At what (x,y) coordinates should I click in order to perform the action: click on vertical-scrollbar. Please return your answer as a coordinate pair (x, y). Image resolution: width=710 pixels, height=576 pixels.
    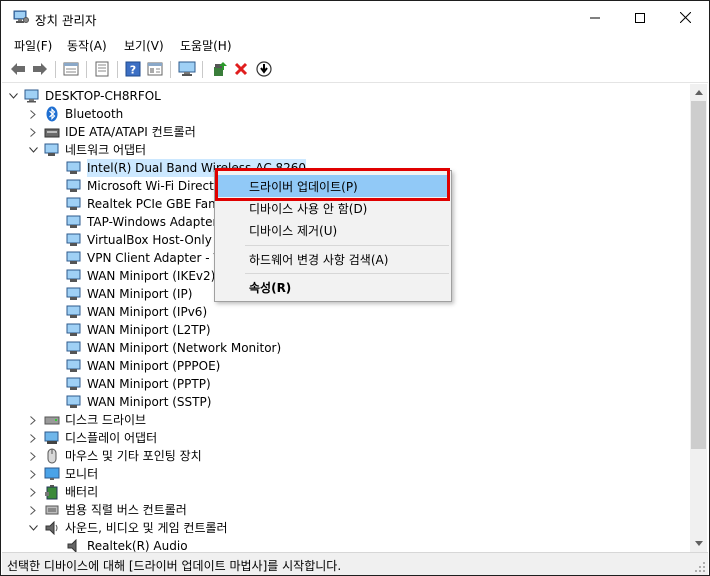
    Looking at the image, I should click on (698, 318).